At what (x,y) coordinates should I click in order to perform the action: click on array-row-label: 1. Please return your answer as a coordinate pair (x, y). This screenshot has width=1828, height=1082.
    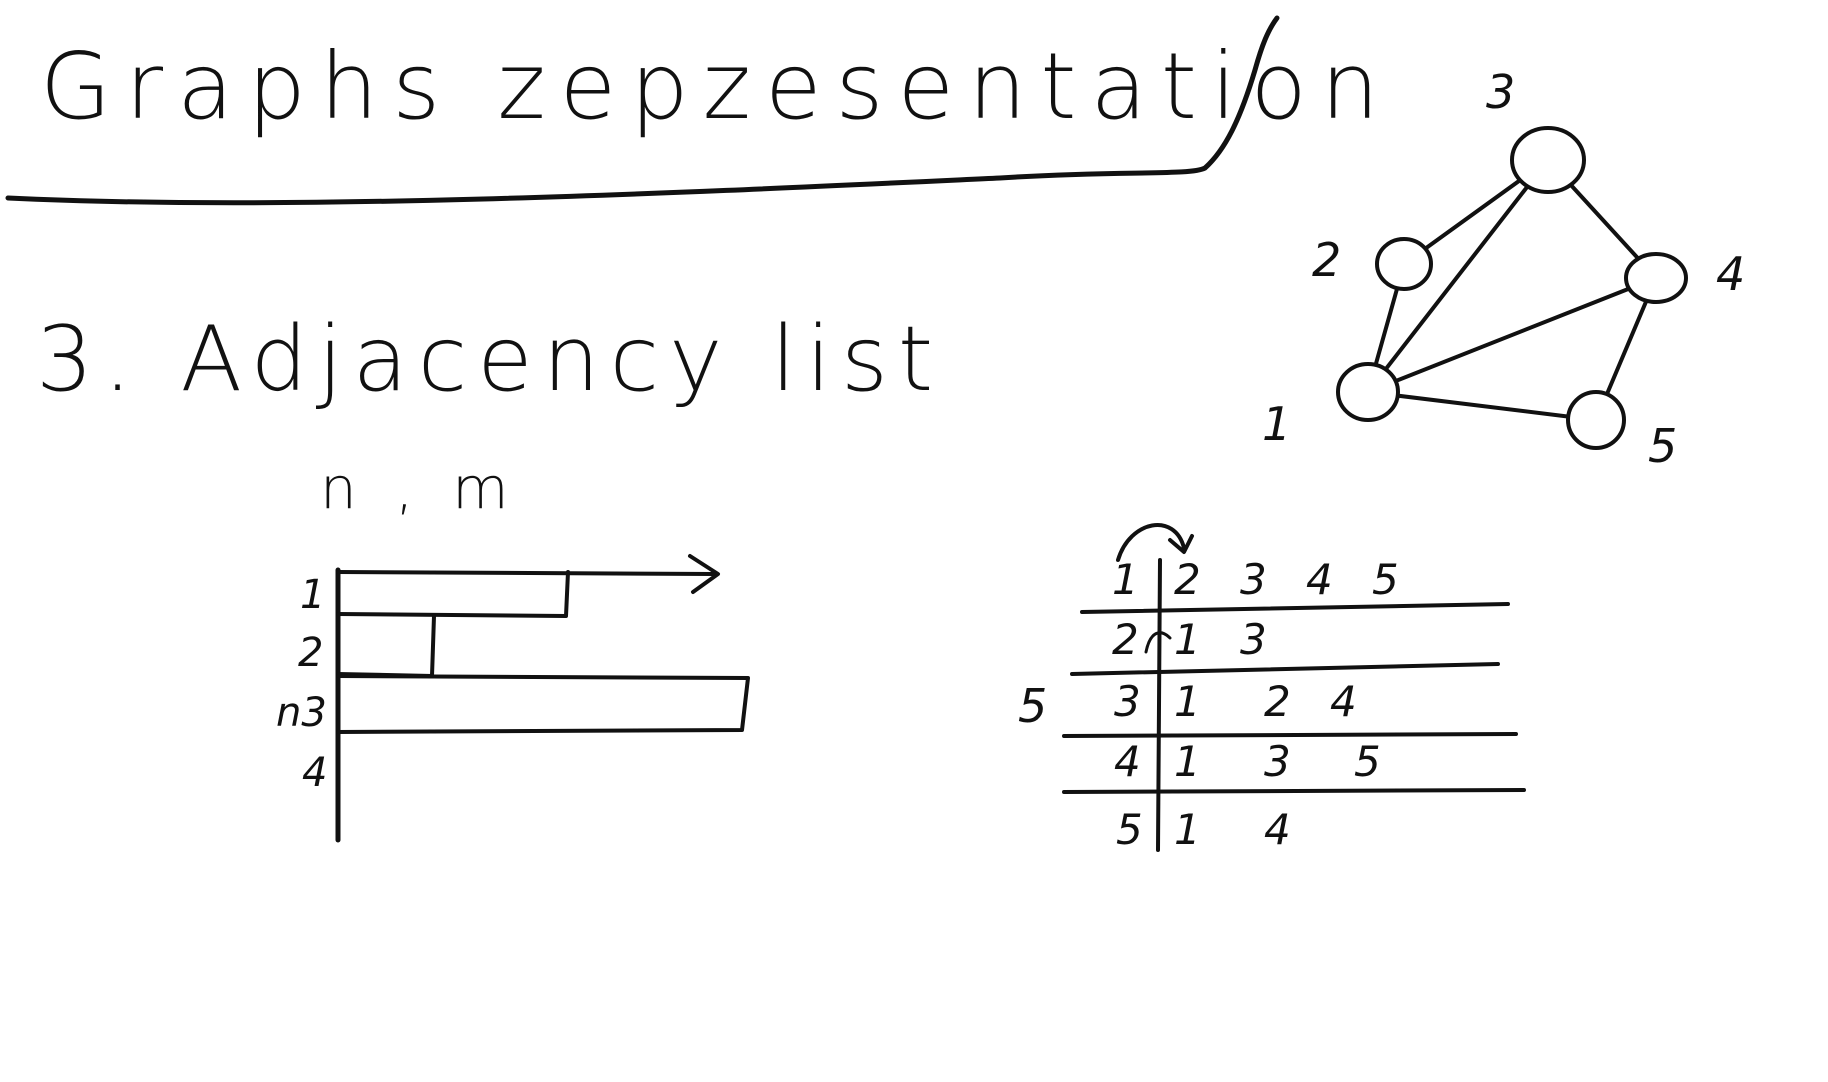
    Looking at the image, I should click on (312, 595).